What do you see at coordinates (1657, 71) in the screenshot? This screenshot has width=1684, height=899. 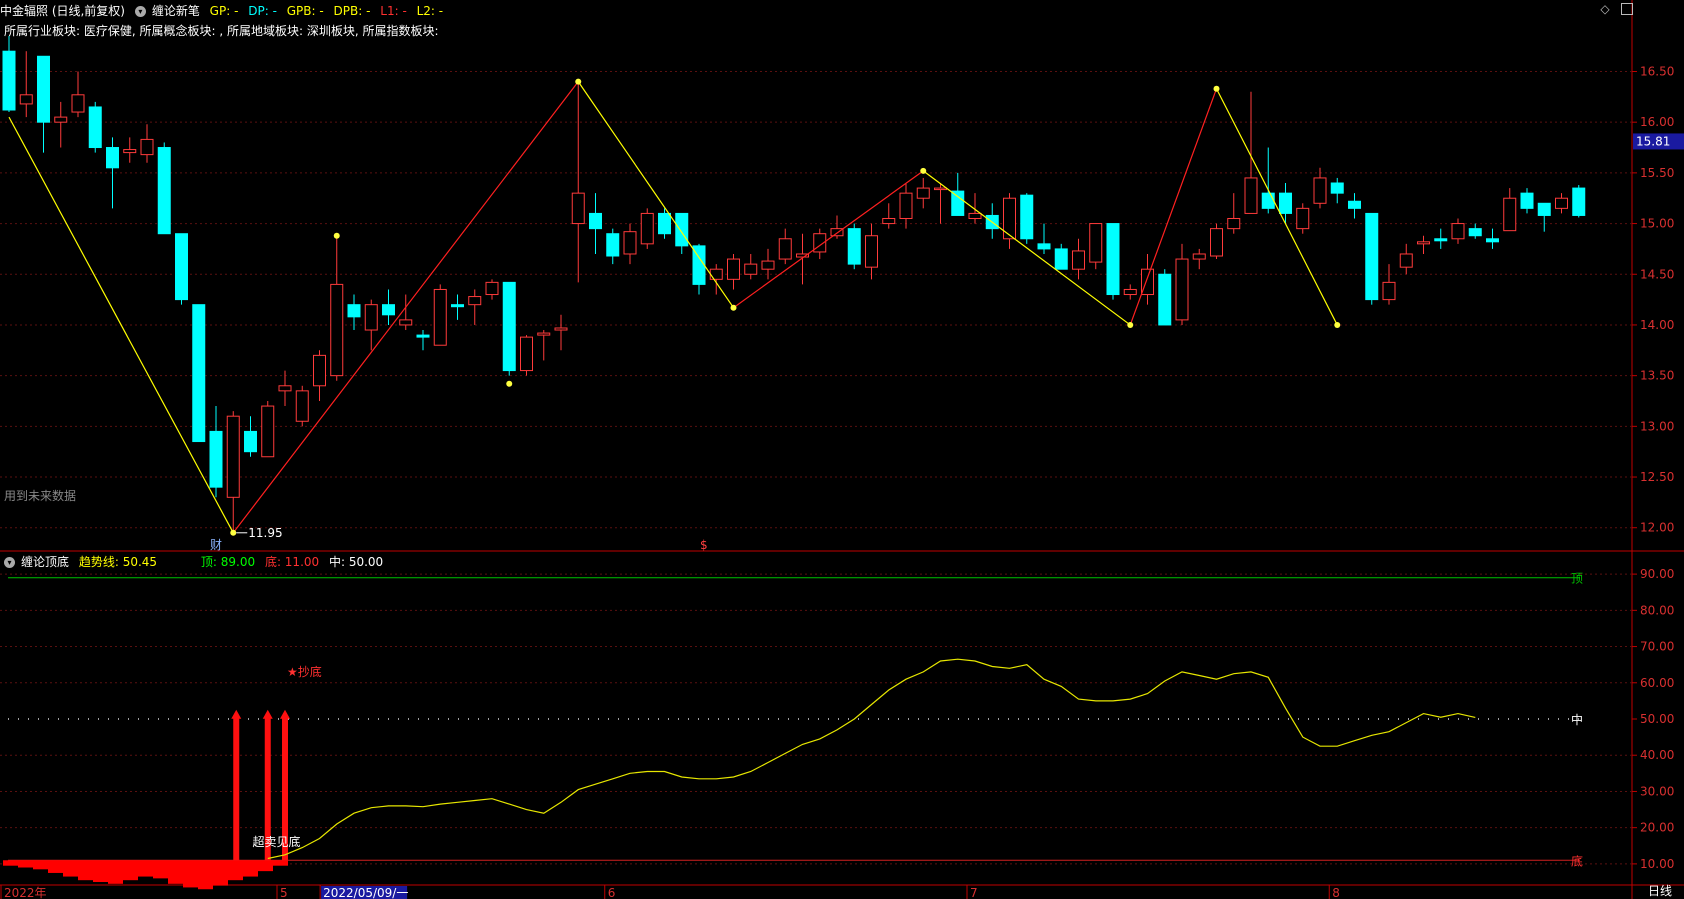 I see `price-tick-label: 16.50` at bounding box center [1657, 71].